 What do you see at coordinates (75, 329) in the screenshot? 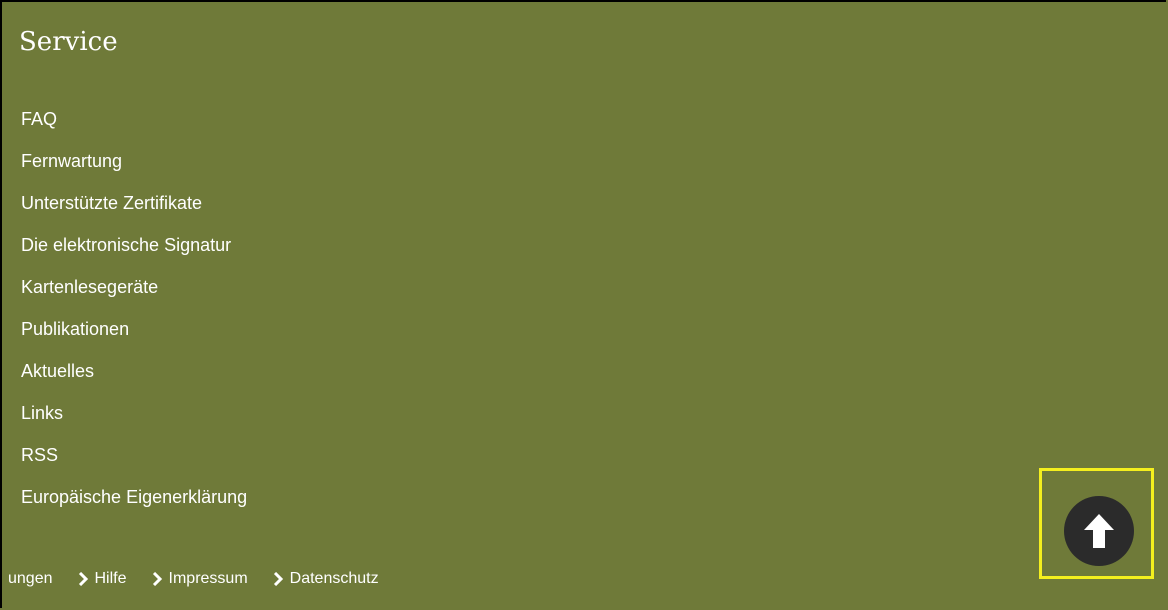
I see `link-publikationen: Publikationen` at bounding box center [75, 329].